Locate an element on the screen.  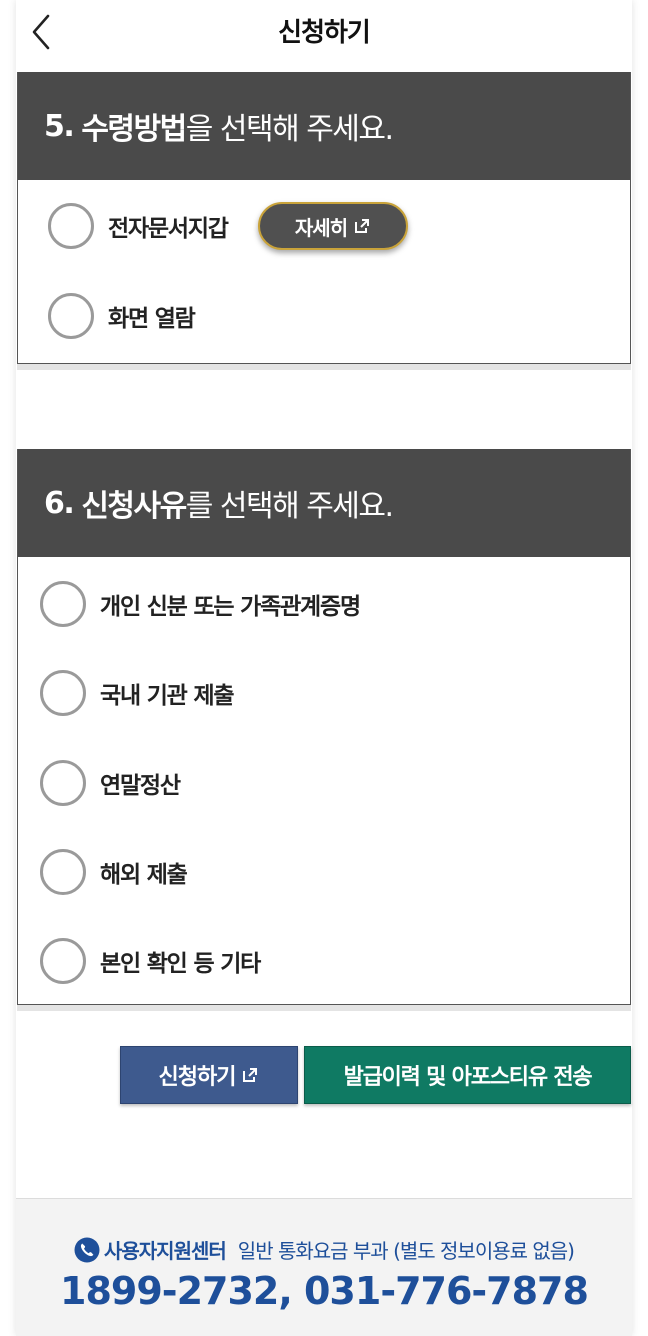
support-phone-numbers: 1899-2732, 031-776-7878 is located at coordinates (324, 1291).